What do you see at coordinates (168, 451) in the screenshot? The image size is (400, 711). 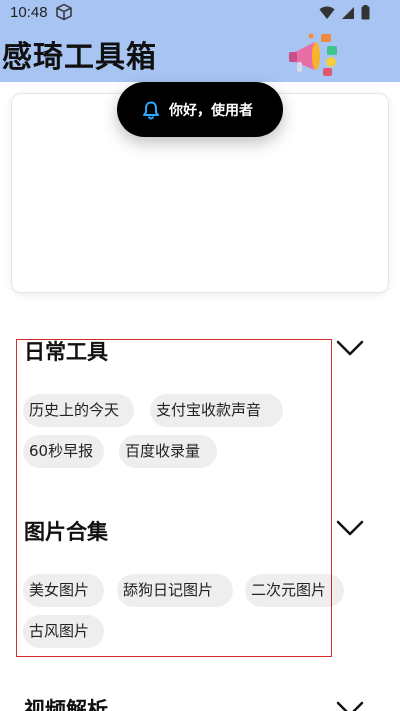 I see `chip-baidu-index: 百度收录量` at bounding box center [168, 451].